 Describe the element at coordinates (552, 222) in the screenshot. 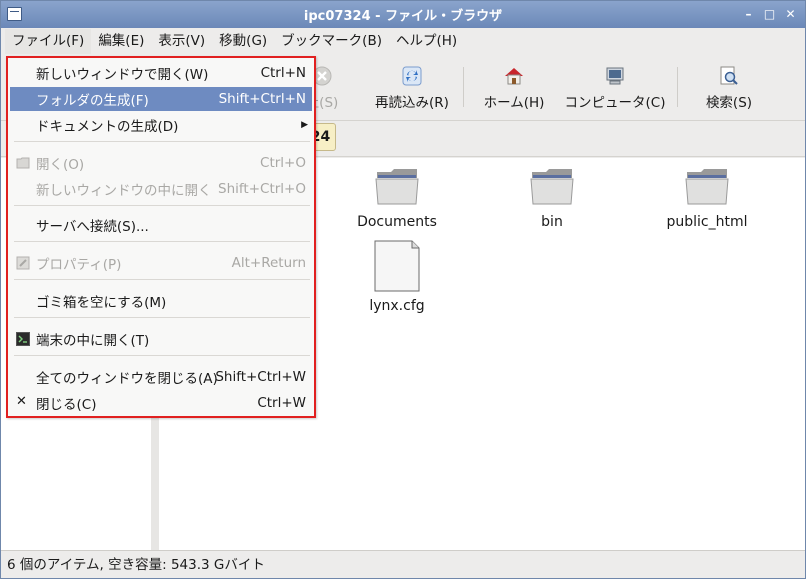

I see `file-name: bin` at that location.